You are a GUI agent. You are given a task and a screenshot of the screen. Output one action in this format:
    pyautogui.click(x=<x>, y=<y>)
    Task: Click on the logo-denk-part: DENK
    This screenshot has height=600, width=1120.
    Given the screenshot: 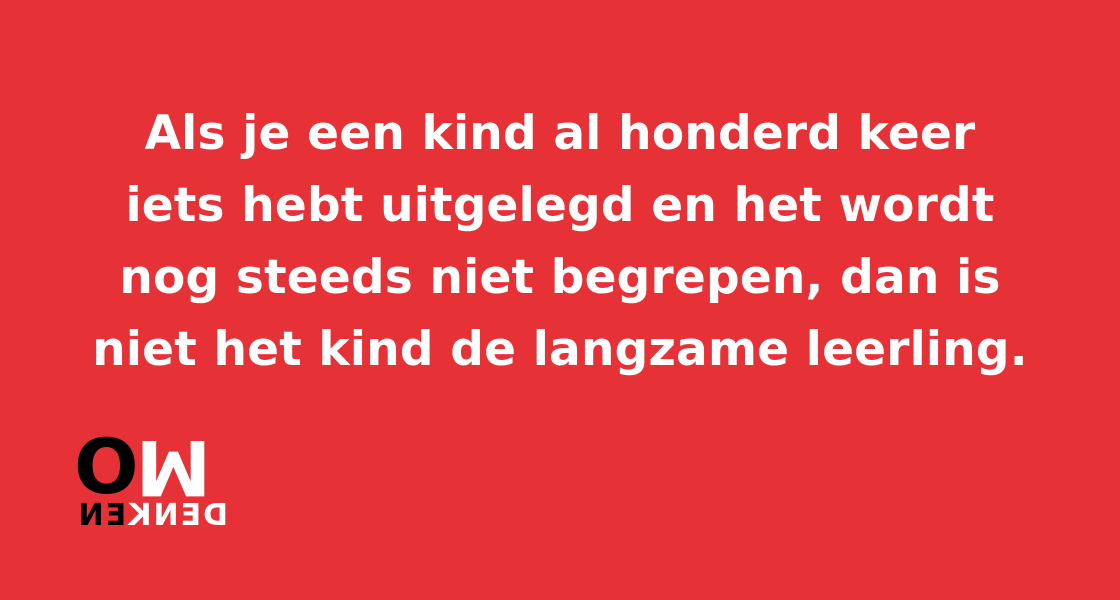 What is the action you would take?
    pyautogui.click(x=177, y=515)
    